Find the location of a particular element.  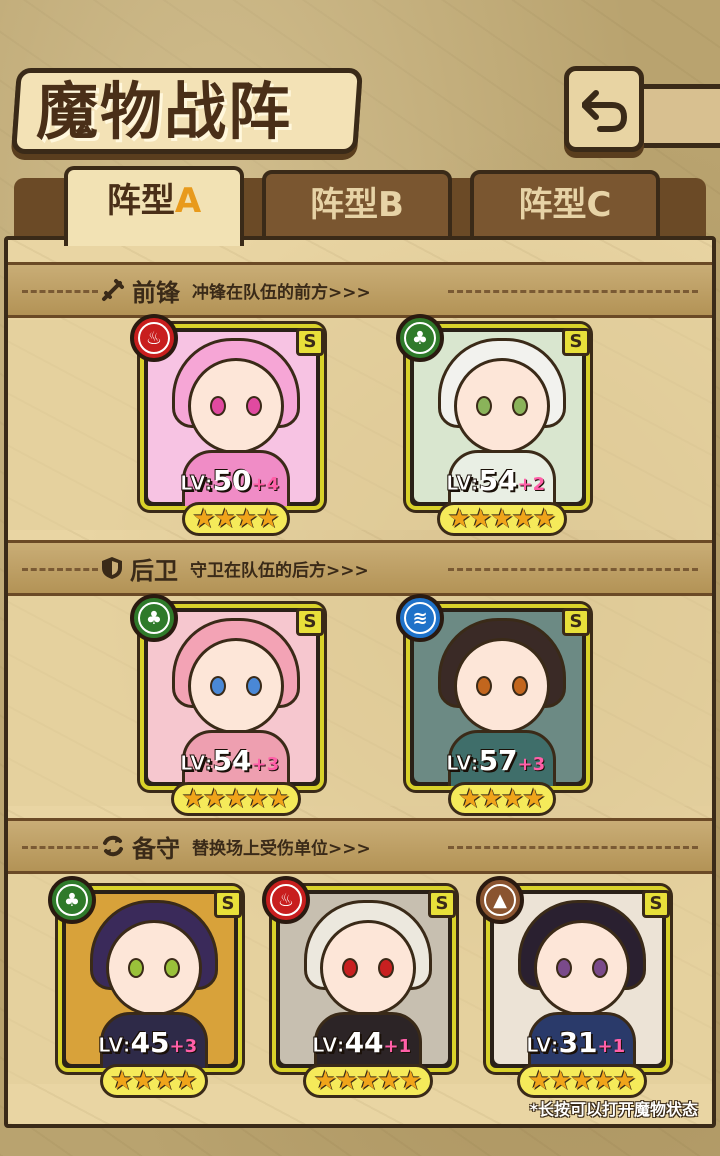

element-glyph: ♨ is located at coordinates (286, 900).